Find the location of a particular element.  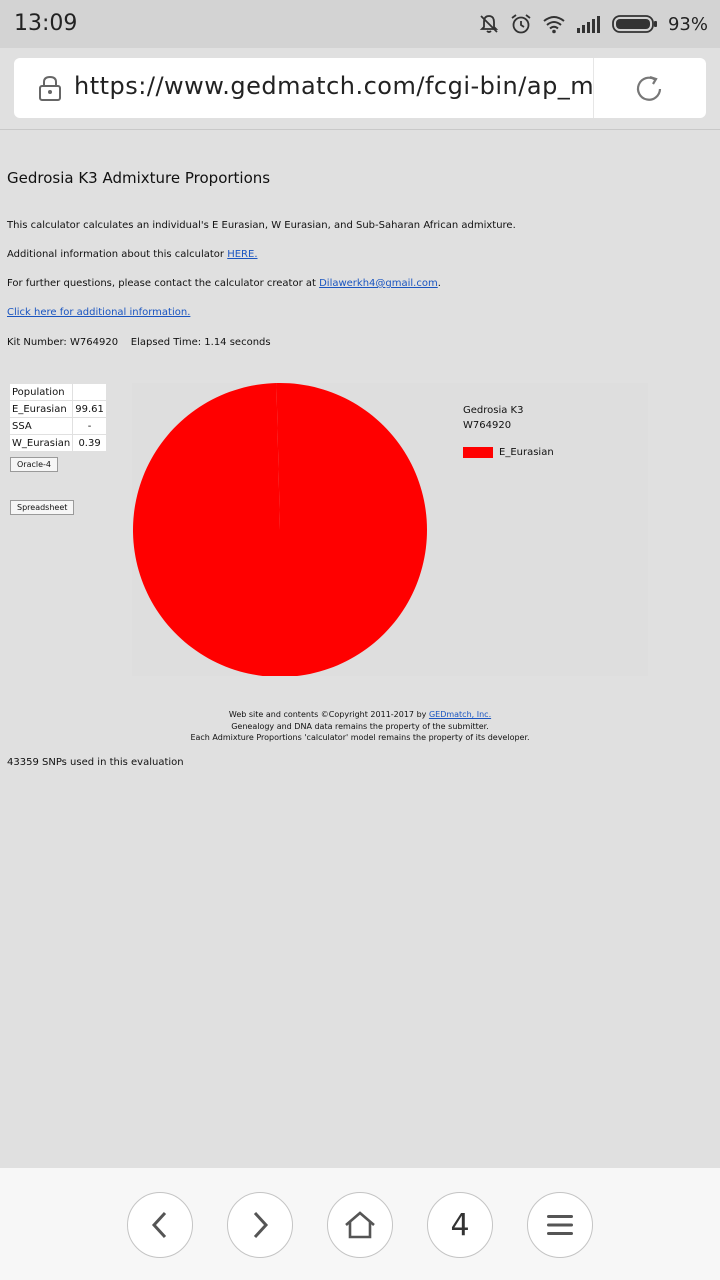

population-header-value is located at coordinates (89, 392).